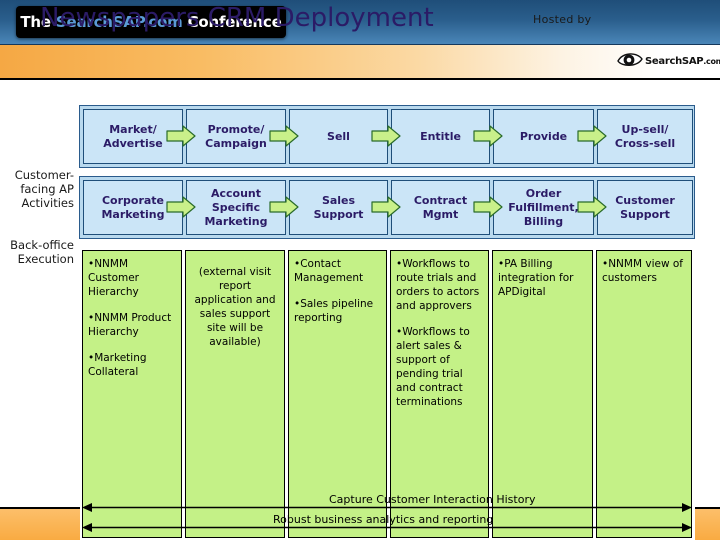 This screenshot has height=540, width=720. I want to click on row-label-line: Execution, so click(45, 259).